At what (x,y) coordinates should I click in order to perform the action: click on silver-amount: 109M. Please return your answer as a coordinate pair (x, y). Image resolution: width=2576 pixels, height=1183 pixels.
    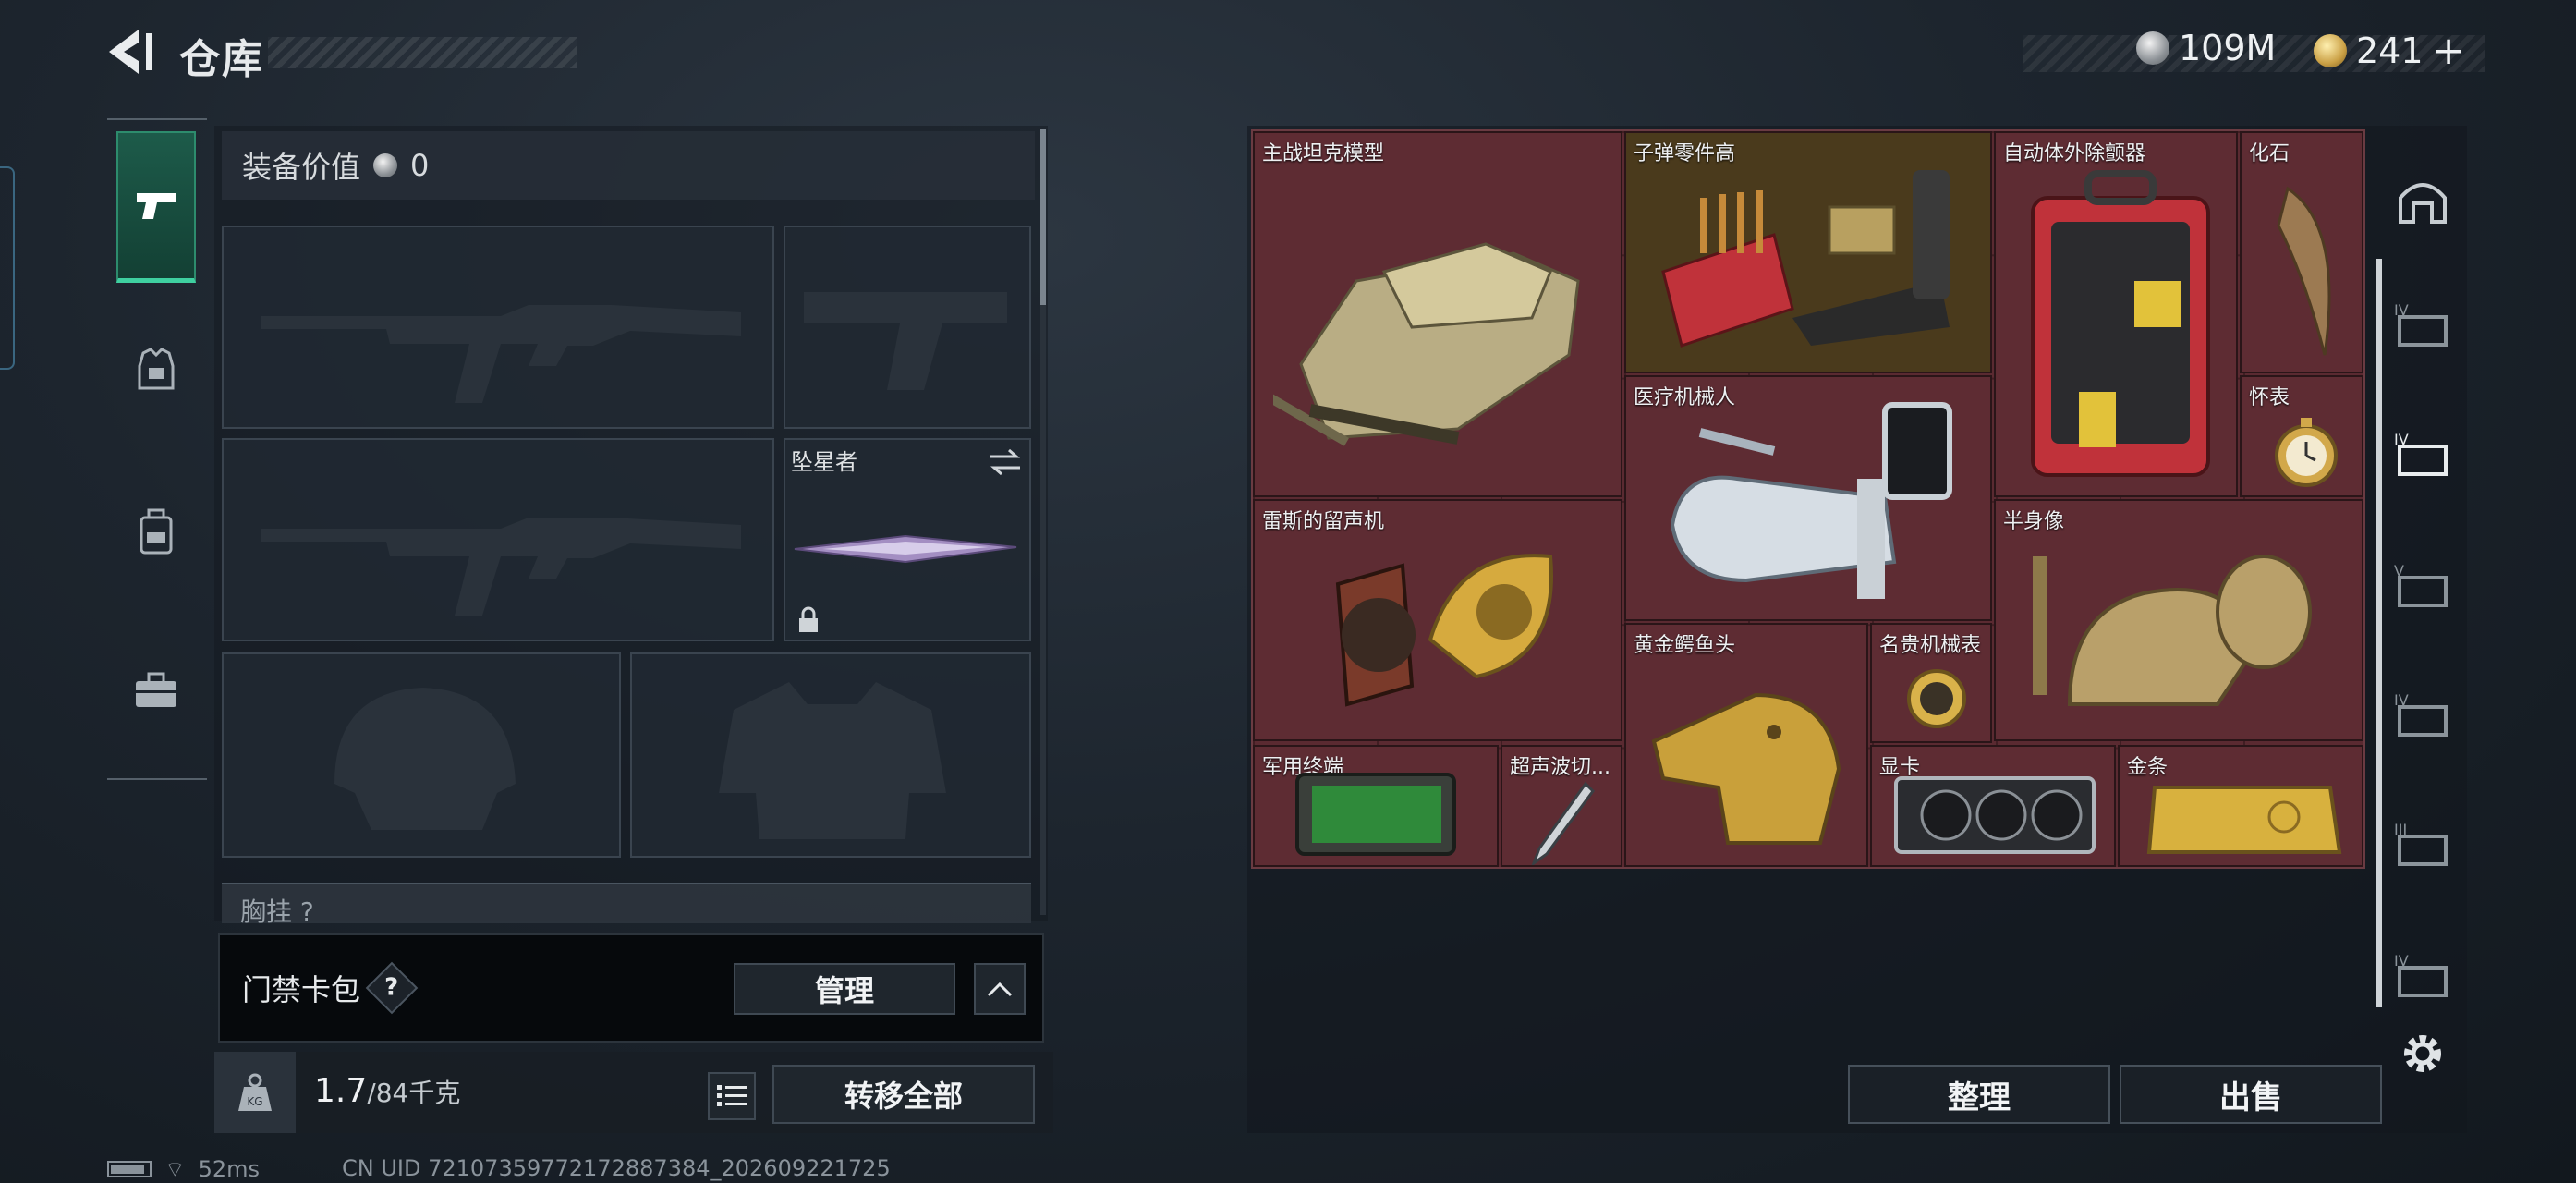
    Looking at the image, I should click on (2228, 48).